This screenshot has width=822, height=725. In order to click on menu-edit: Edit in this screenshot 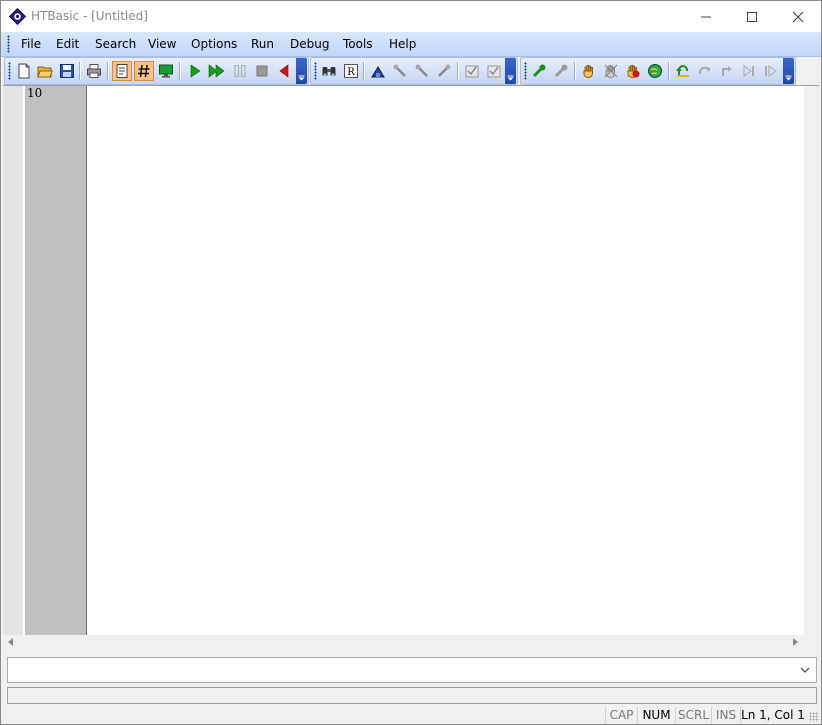, I will do `click(67, 44)`.